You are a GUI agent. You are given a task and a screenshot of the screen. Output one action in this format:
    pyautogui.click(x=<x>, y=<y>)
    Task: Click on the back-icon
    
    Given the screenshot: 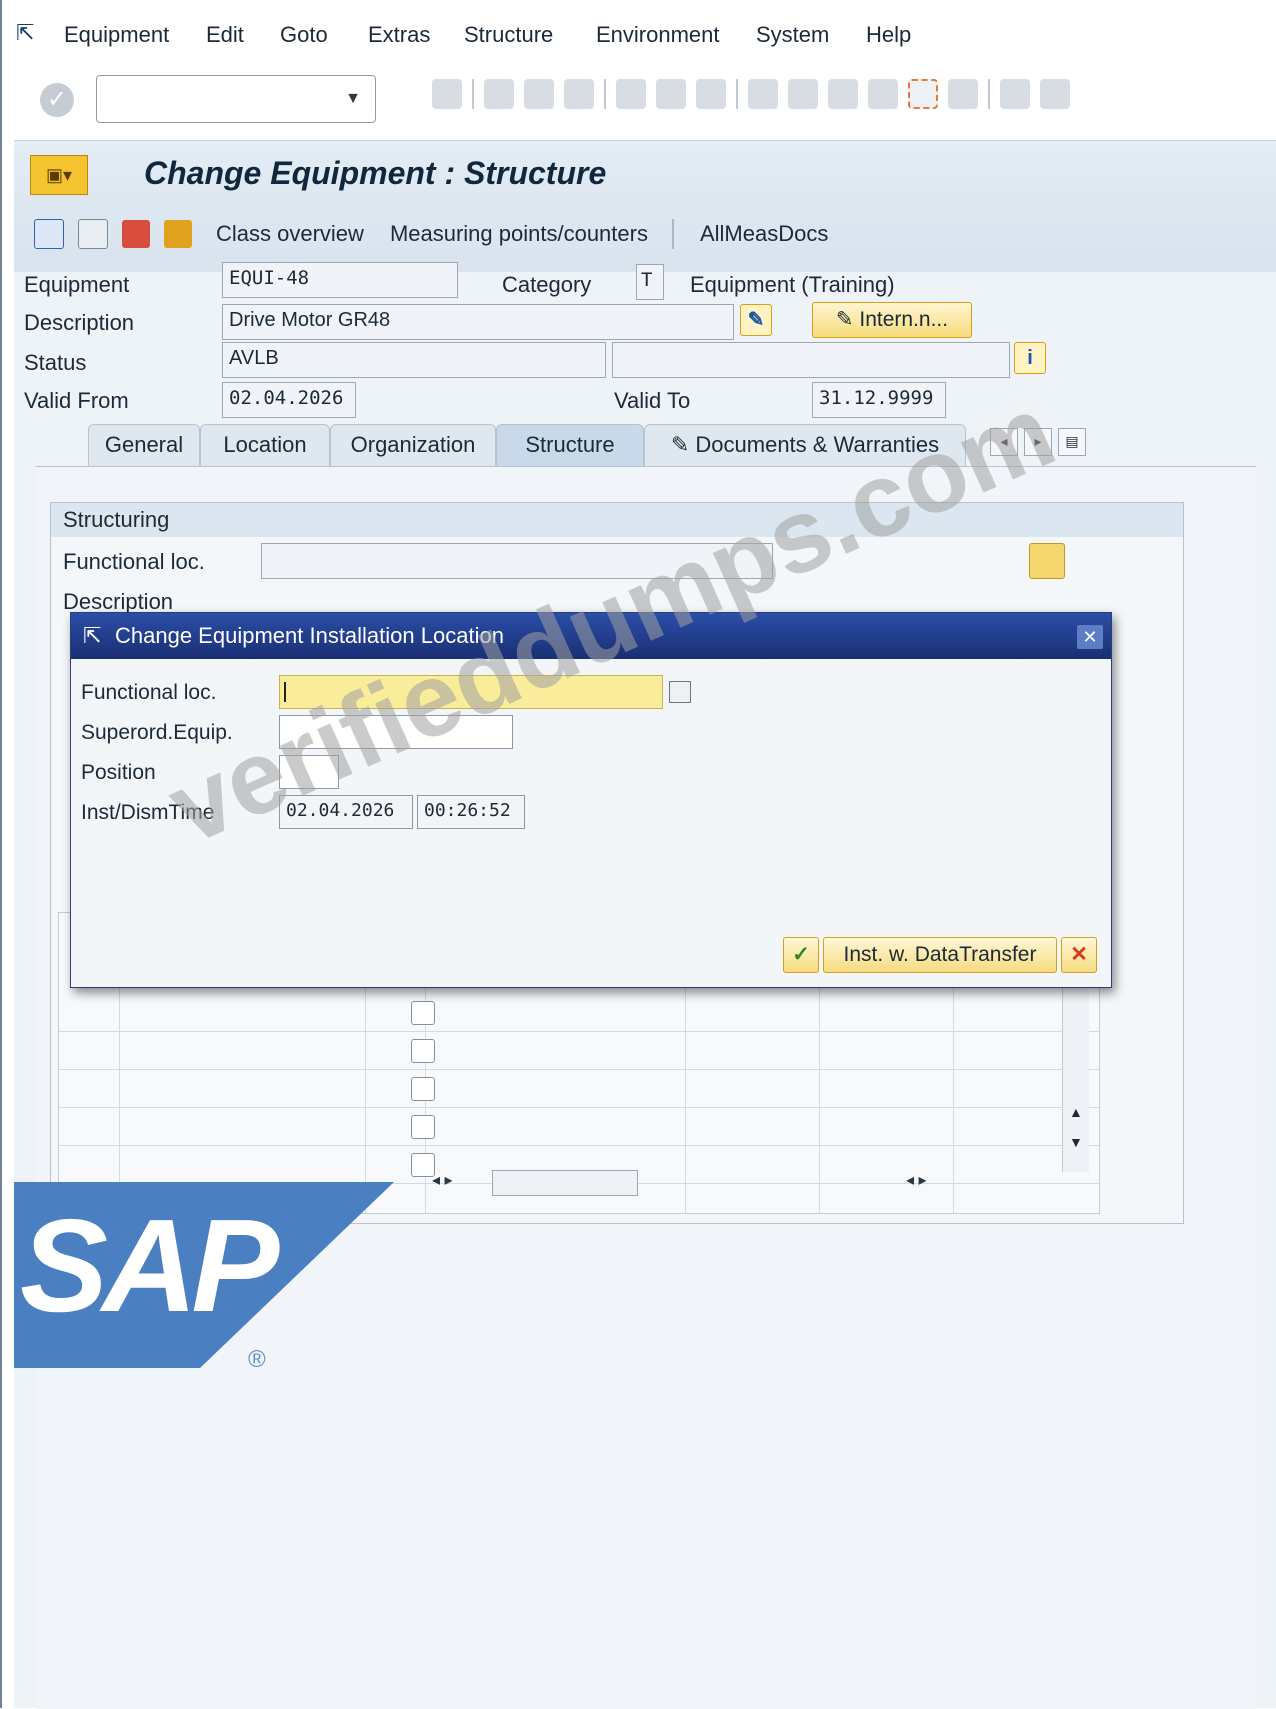 What is the action you would take?
    pyautogui.click(x=499, y=94)
    